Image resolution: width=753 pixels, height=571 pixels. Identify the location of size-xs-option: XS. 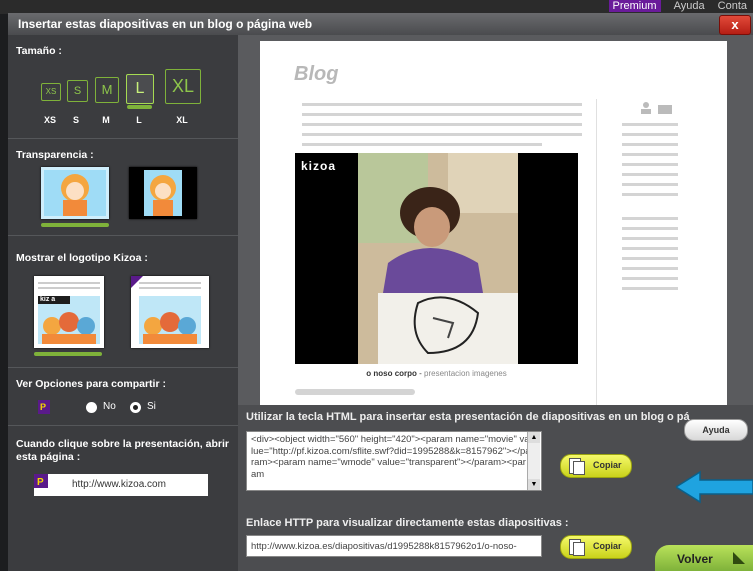
(51, 92).